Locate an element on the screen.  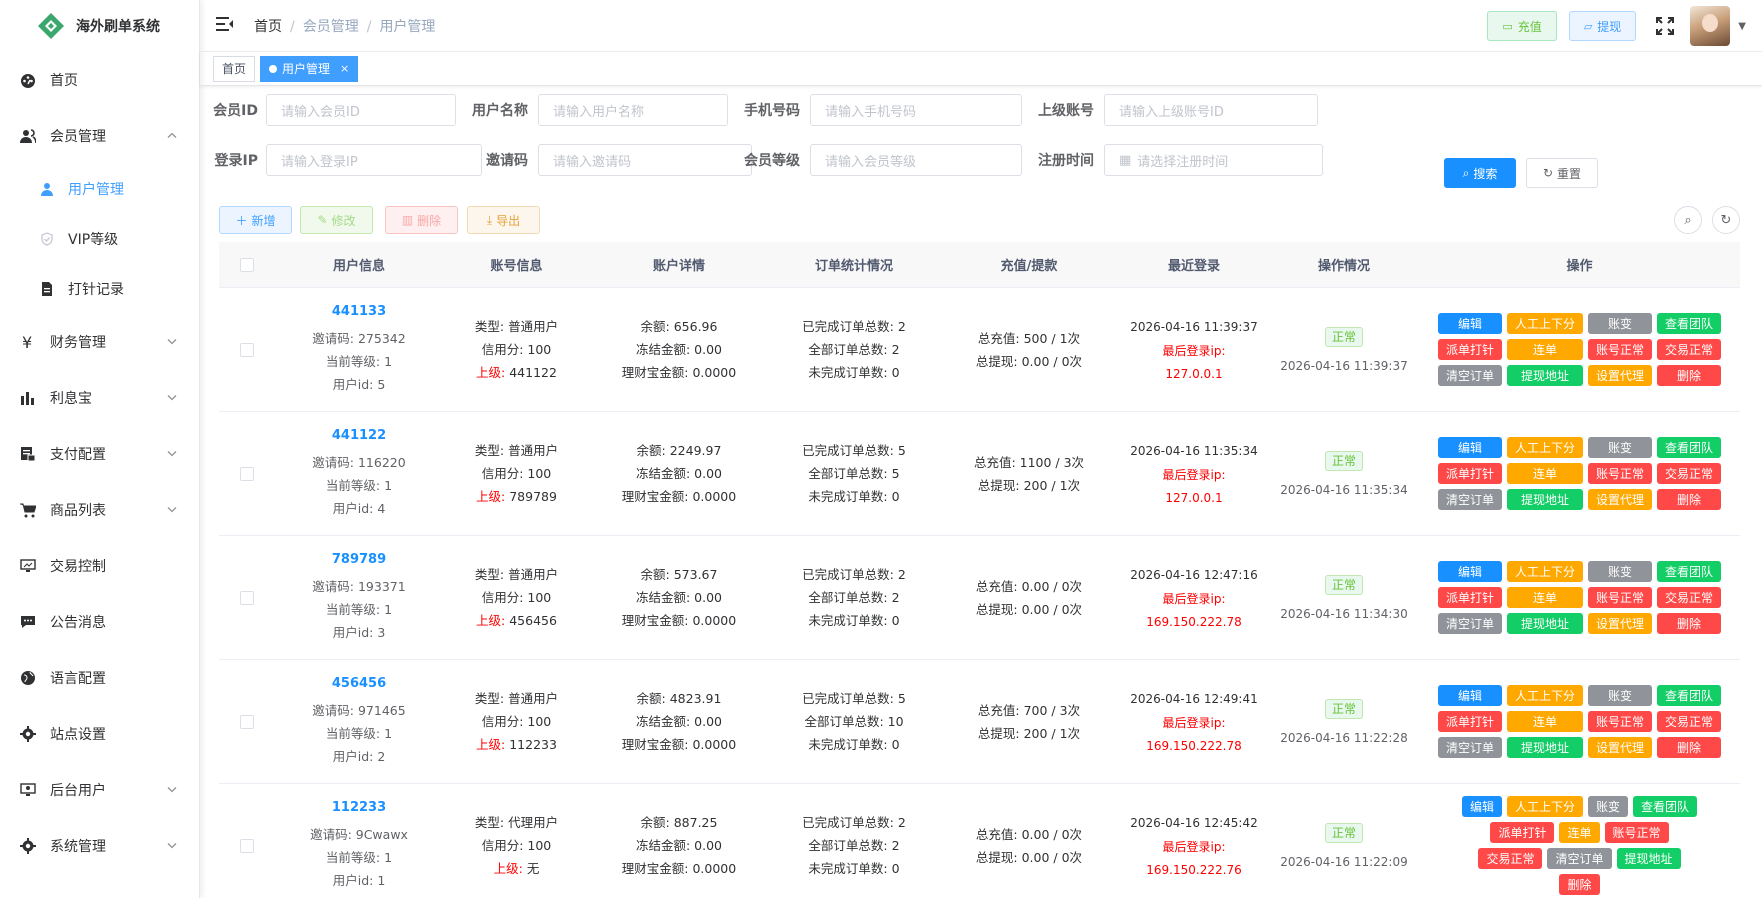
withdraw-button: ▱ 提现 is located at coordinates (1602, 26).